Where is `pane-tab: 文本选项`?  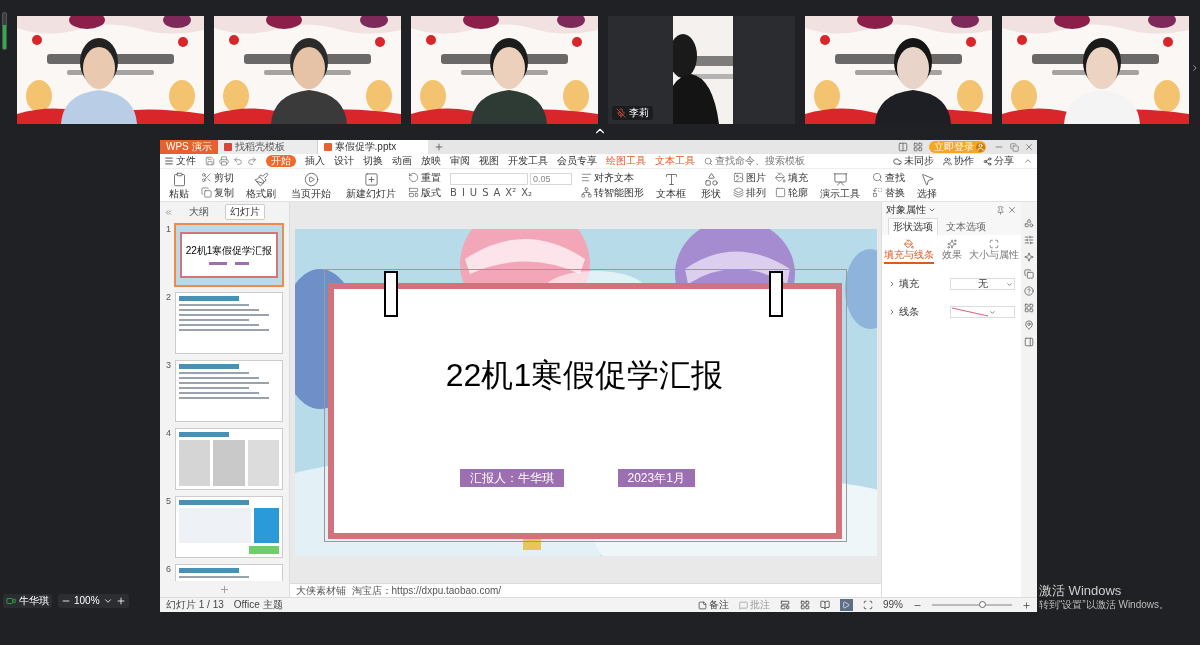 pane-tab: 文本选项 is located at coordinates (966, 226).